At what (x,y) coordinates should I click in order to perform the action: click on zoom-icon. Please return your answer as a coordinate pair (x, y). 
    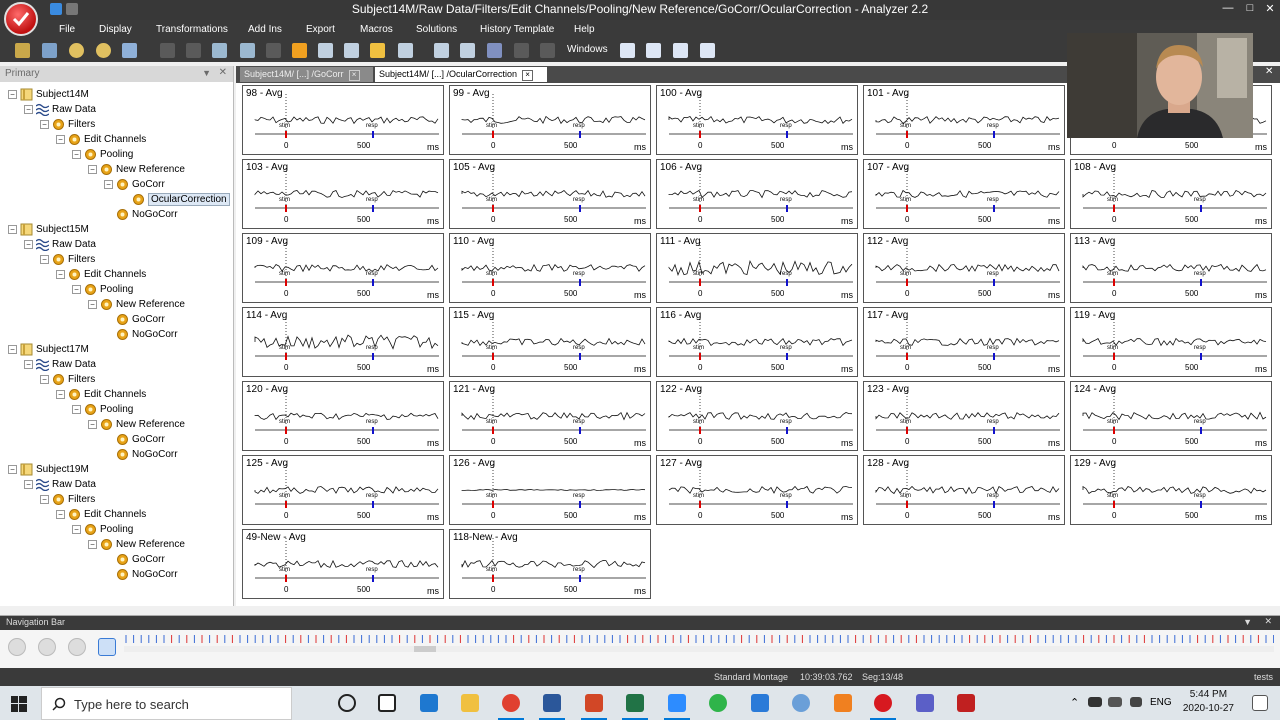
    Looking at the image, I should click on (677, 707).